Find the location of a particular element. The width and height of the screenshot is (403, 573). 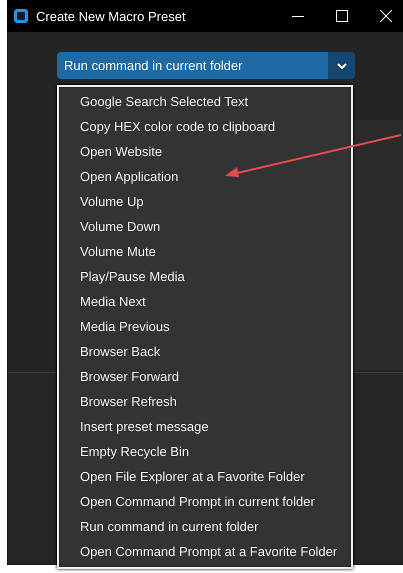

menu-item: Copy HEX color code to clipboard is located at coordinates (205, 126).